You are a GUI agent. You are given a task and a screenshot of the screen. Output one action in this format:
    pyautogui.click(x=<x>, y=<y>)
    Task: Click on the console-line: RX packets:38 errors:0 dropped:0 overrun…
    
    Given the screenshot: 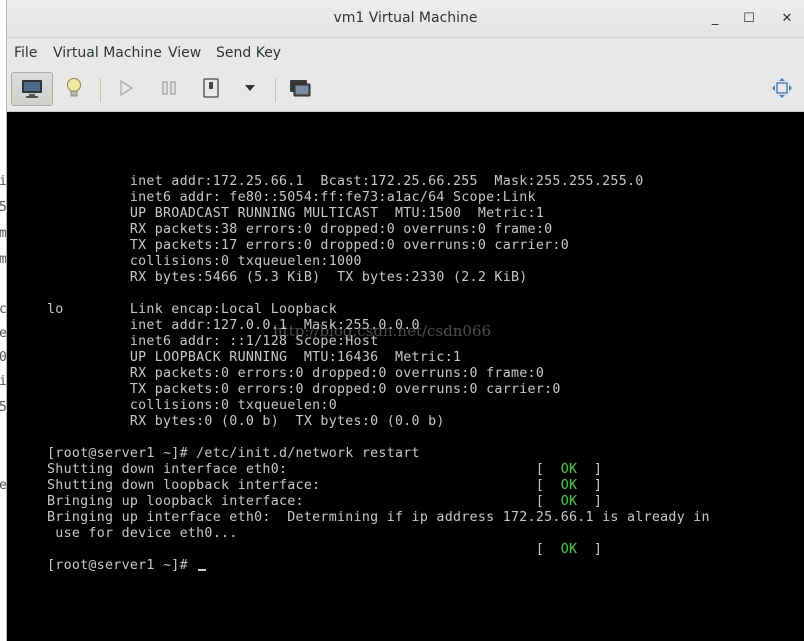 What is the action you would take?
    pyautogui.click(x=300, y=229)
    